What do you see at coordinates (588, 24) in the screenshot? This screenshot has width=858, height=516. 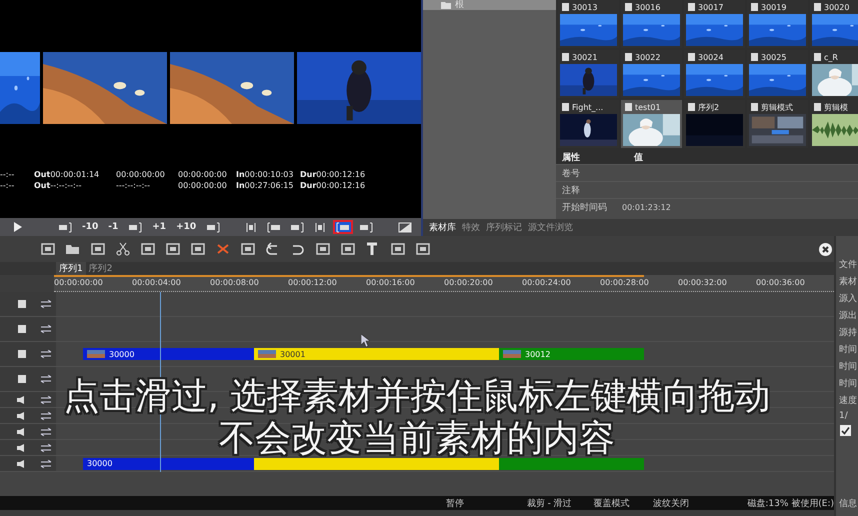 I see `clip-thumbnail: 30013` at bounding box center [588, 24].